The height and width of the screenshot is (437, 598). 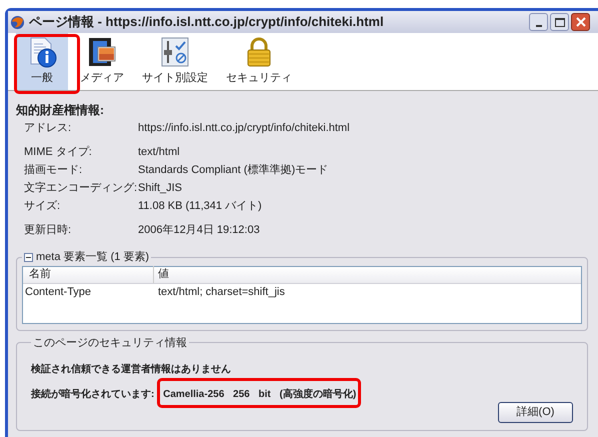 What do you see at coordinates (60, 110) in the screenshot?
I see `section-title: 知的財産権情報:` at bounding box center [60, 110].